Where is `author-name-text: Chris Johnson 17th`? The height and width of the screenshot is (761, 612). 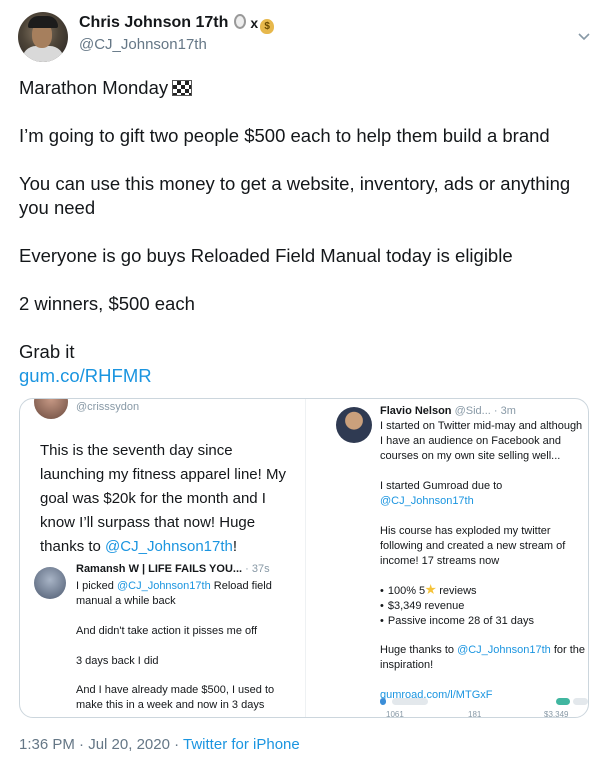
author-name-text: Chris Johnson 17th is located at coordinates (153, 22).